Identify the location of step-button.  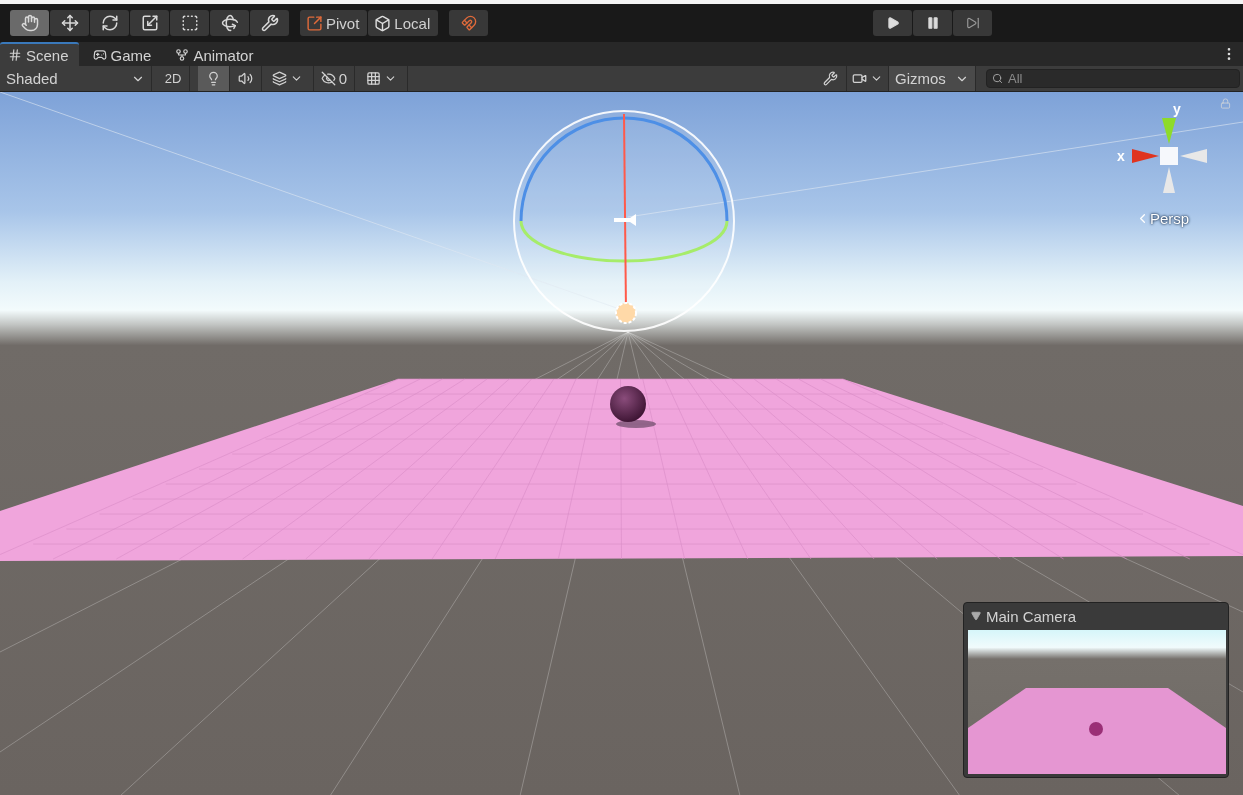
(972, 23).